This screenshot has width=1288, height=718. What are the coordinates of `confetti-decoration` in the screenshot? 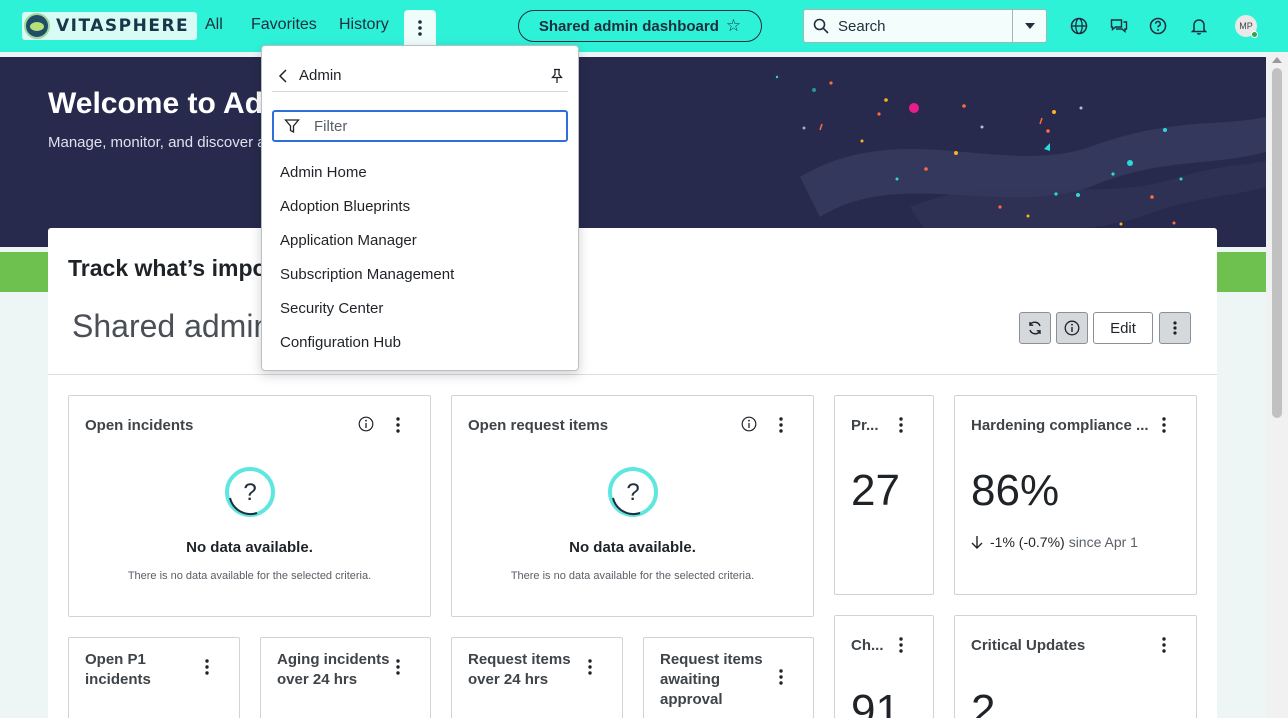 It's located at (1020, 156).